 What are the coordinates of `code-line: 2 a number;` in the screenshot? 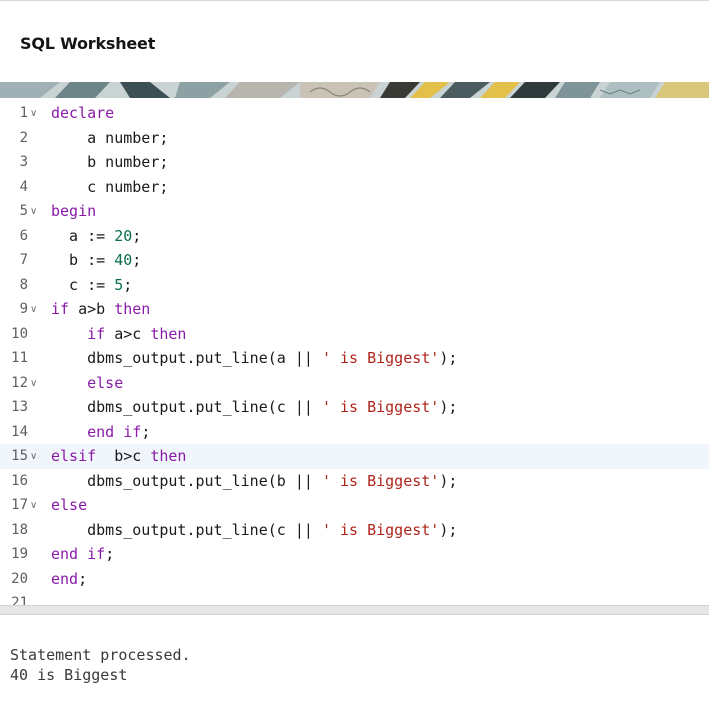 It's located at (354, 138).